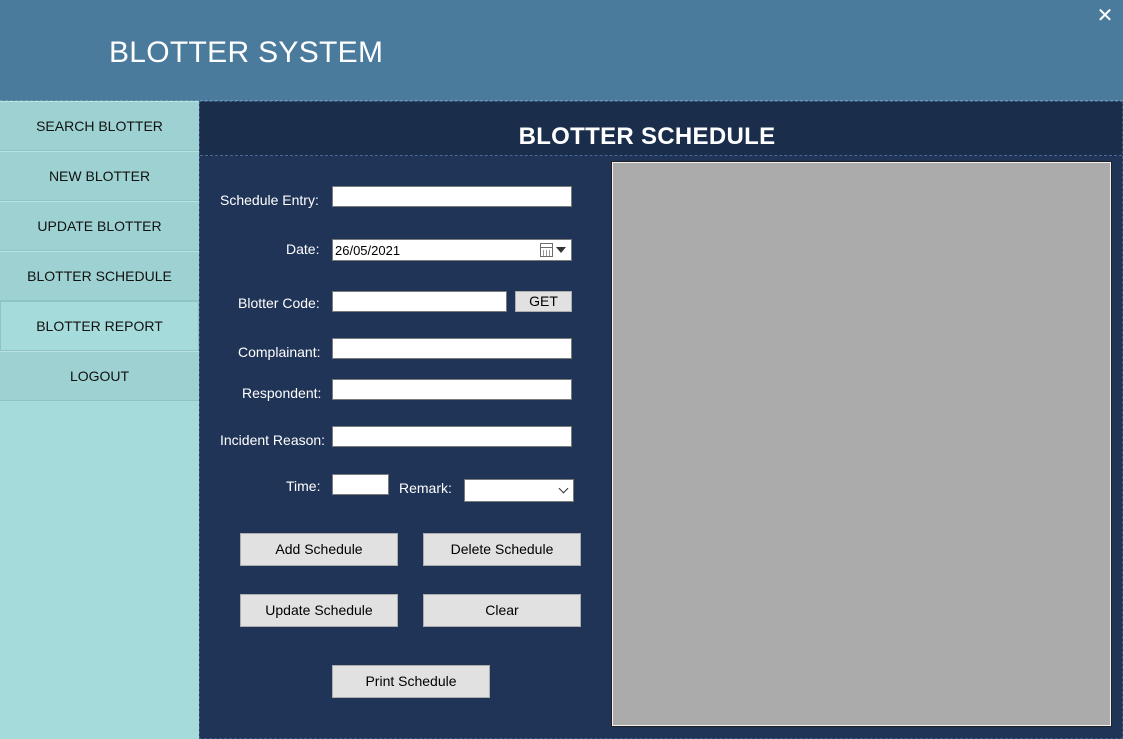 This screenshot has width=1123, height=739. What do you see at coordinates (360, 484) in the screenshot?
I see `time-input` at bounding box center [360, 484].